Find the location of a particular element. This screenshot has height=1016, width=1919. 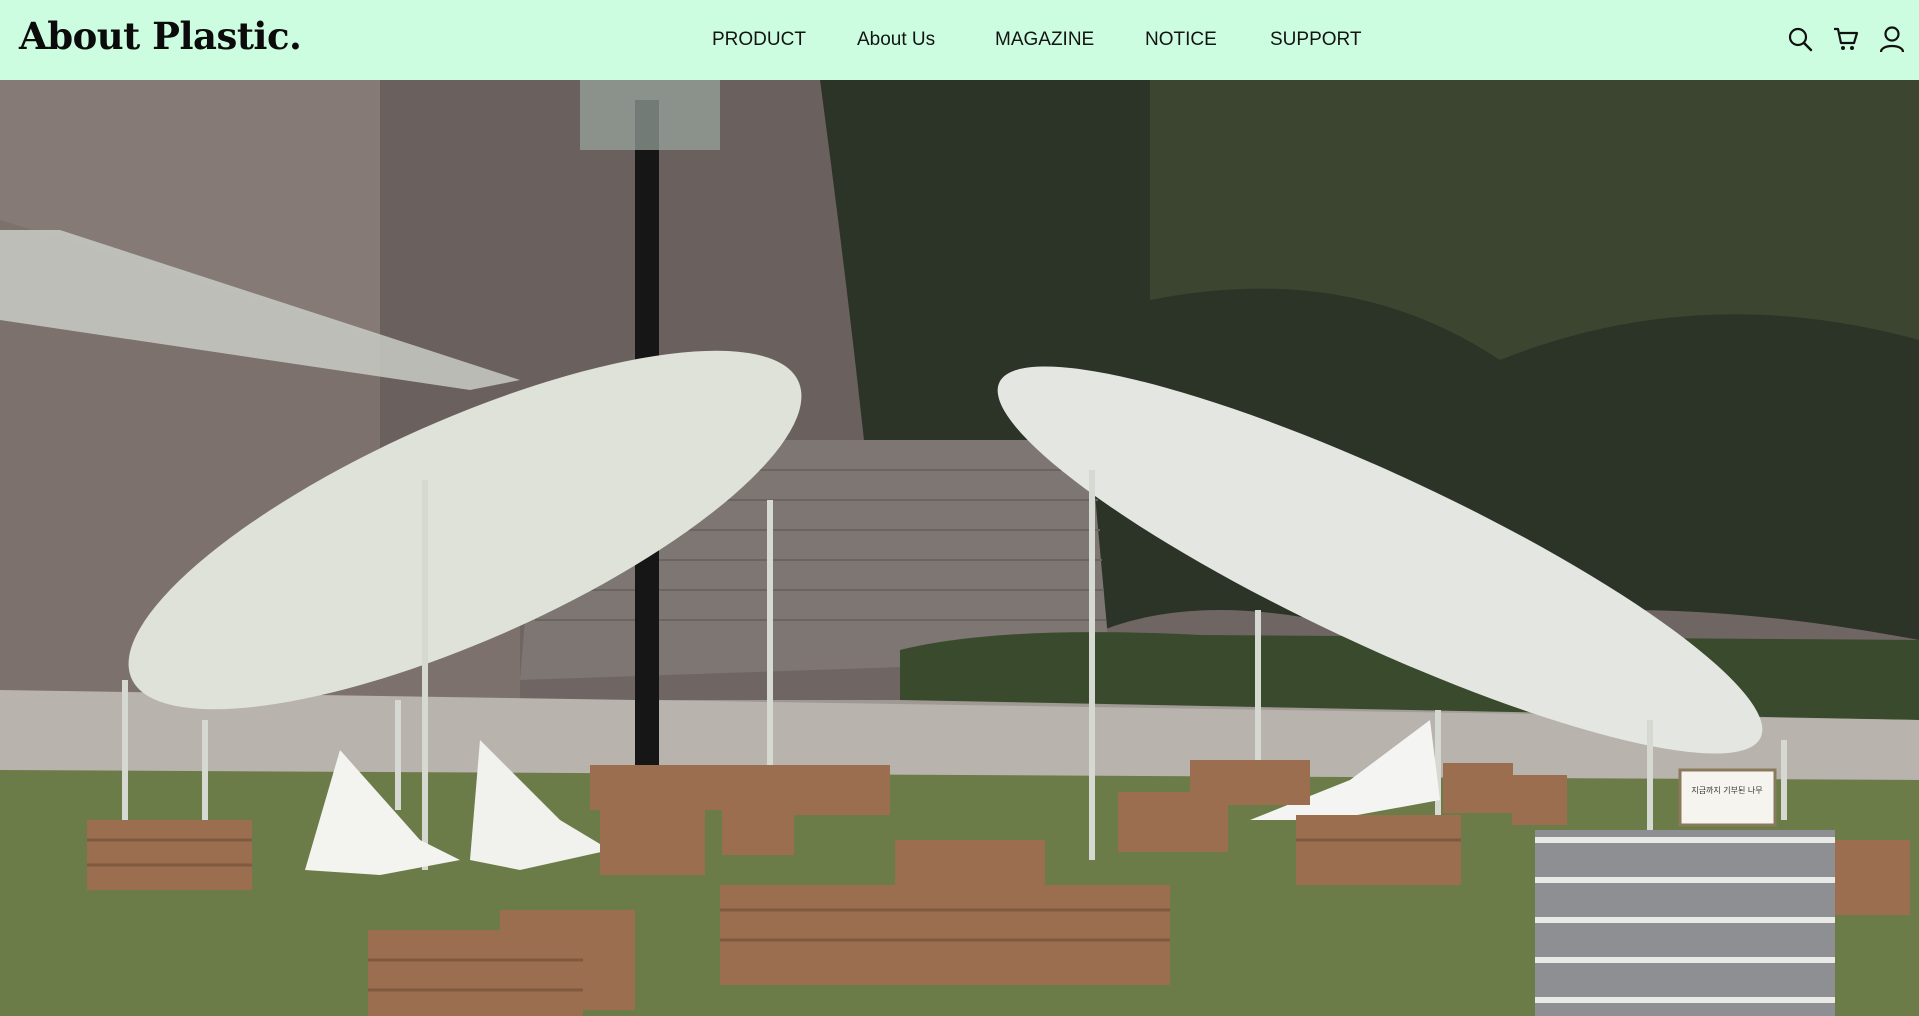

nav-item-notice: NOTICE is located at coordinates (1181, 40).